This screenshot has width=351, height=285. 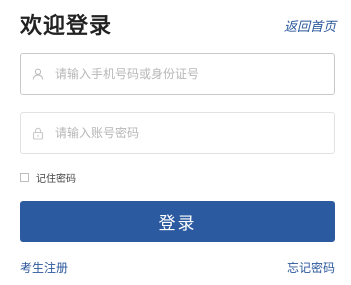 I want to click on back-home-link: 返回首页, so click(x=310, y=25).